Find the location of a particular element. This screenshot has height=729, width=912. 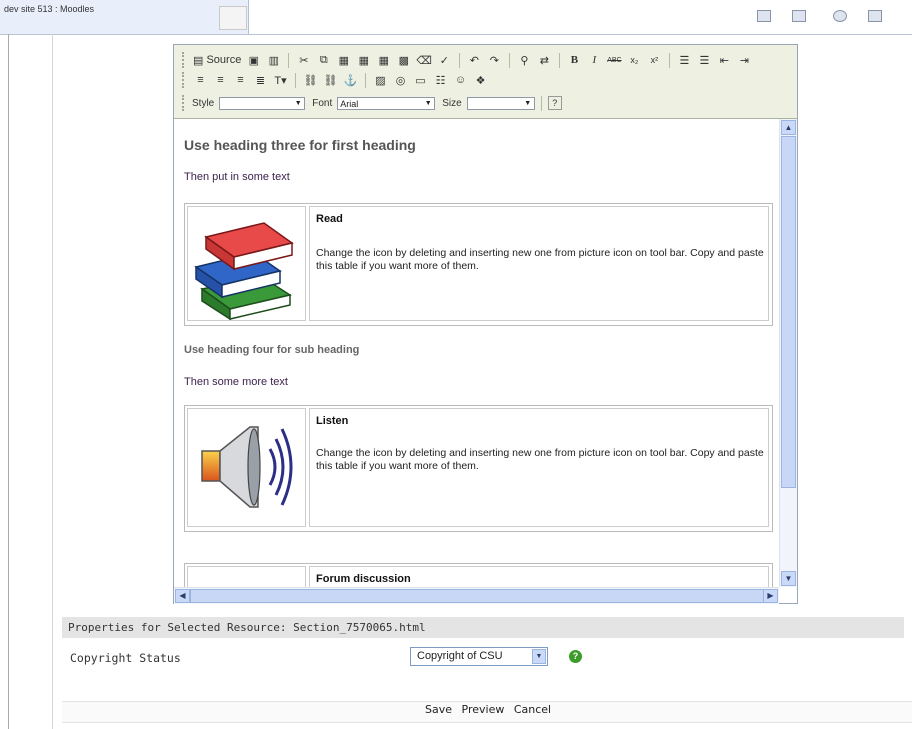

heading-four: Use heading four for sub heading is located at coordinates (272, 350).